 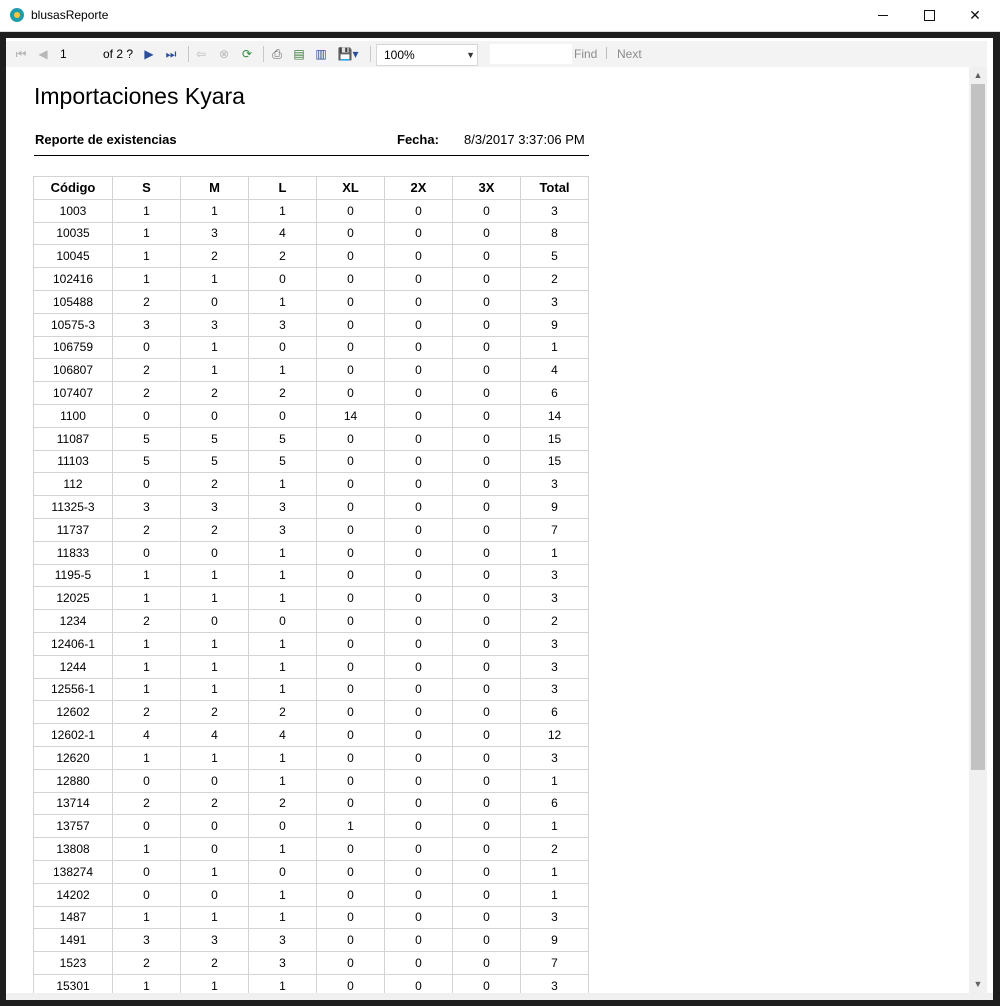 What do you see at coordinates (311, 894) in the screenshot?
I see `table-row: 14202 0 0 1 0 0 0 1` at bounding box center [311, 894].